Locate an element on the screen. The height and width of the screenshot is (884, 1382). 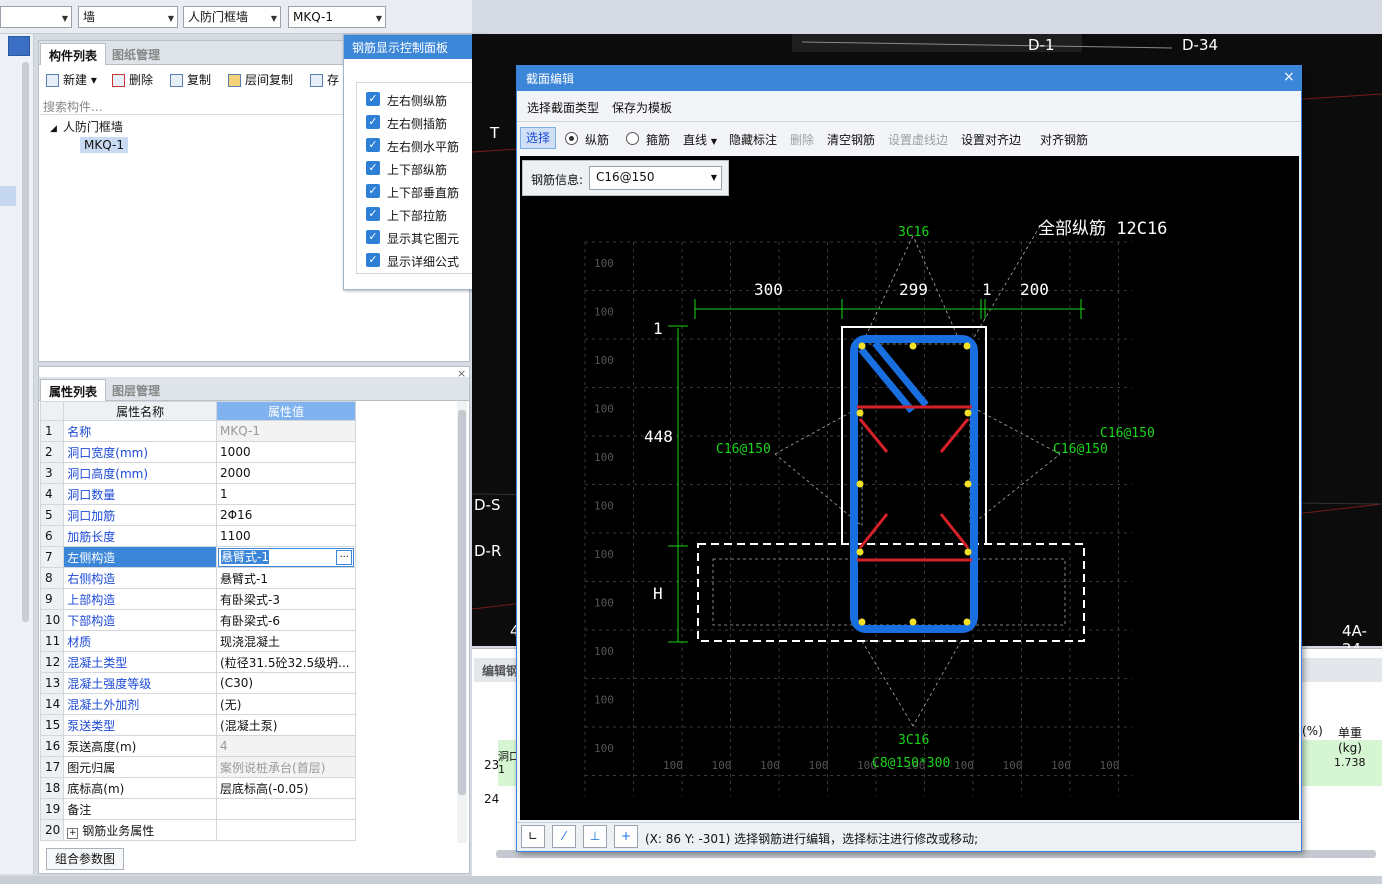
checkbox-show-other: ✓ is located at coordinates (373, 237).